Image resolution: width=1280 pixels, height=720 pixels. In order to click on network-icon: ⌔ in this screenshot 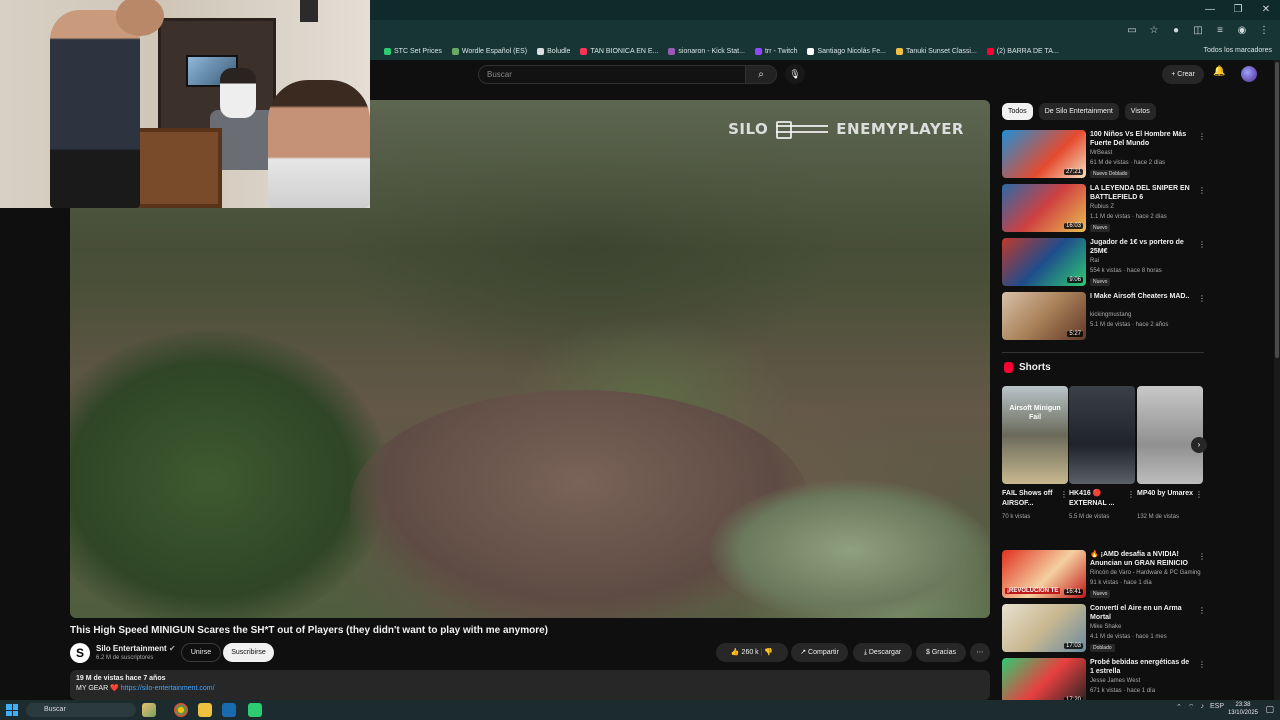, I will do `click(1191, 707)`.